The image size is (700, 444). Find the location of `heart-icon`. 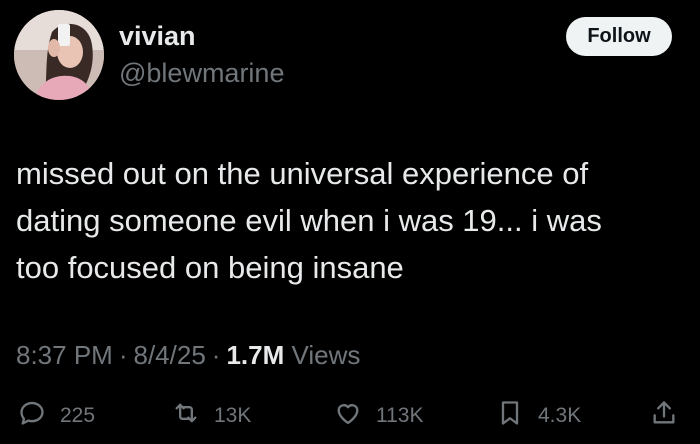

heart-icon is located at coordinates (348, 416).